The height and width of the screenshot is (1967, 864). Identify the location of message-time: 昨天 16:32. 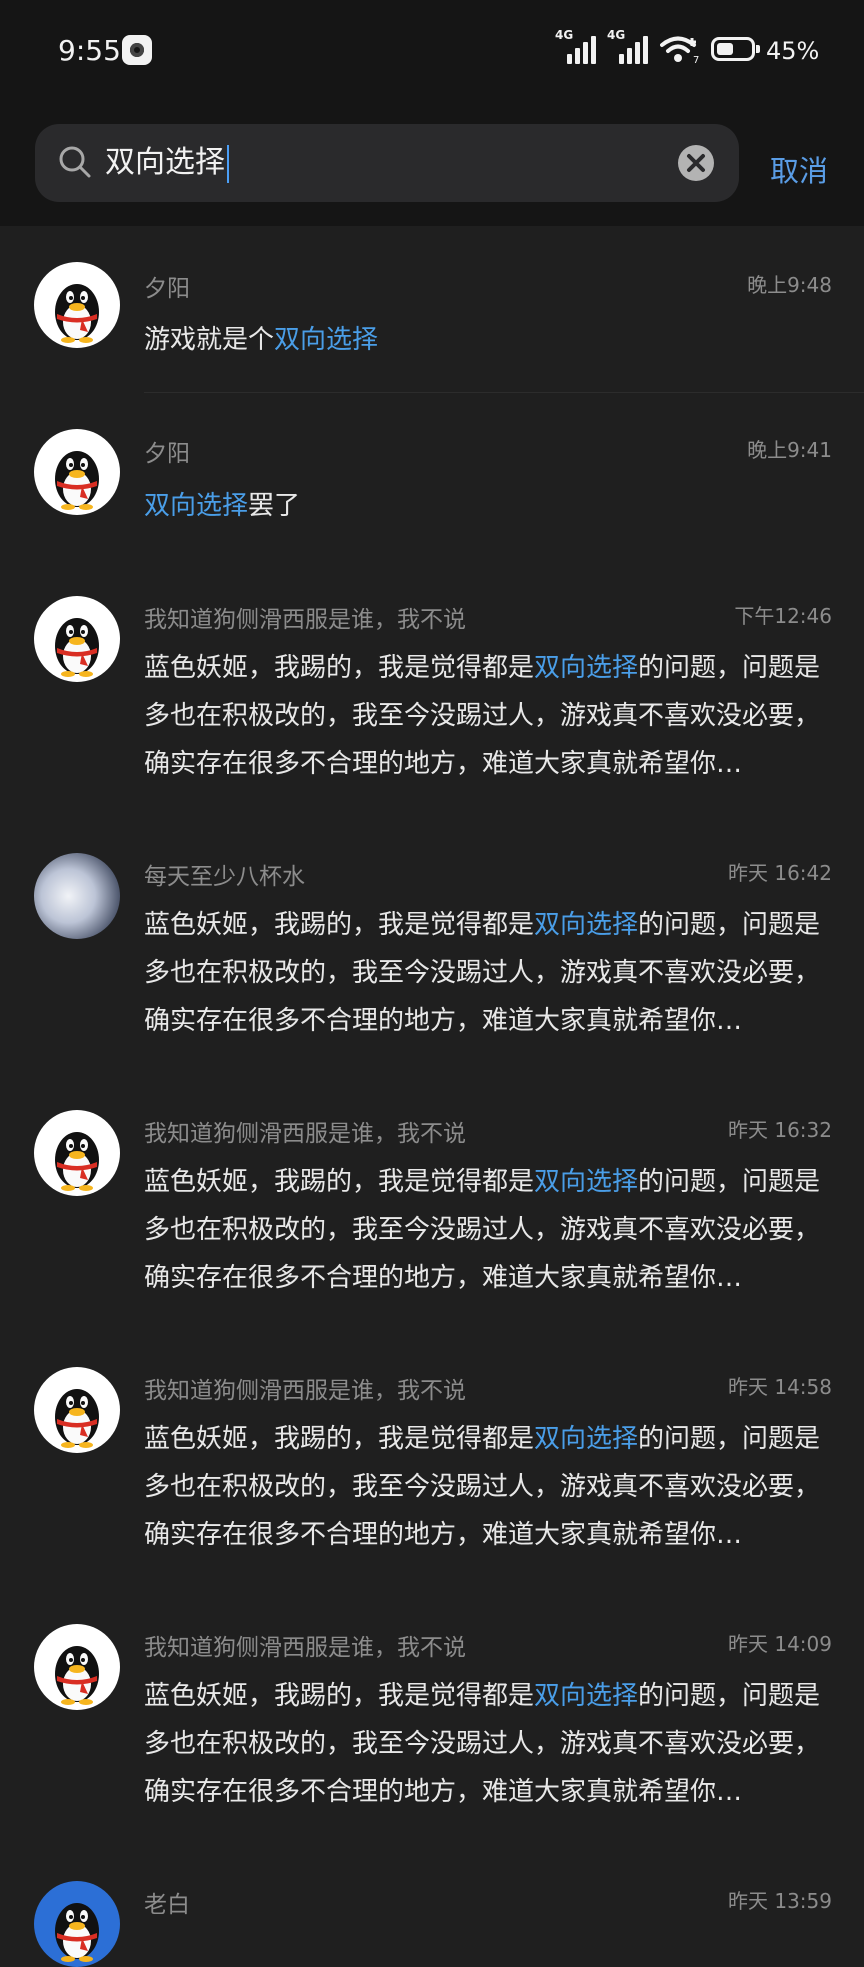
(780, 1130).